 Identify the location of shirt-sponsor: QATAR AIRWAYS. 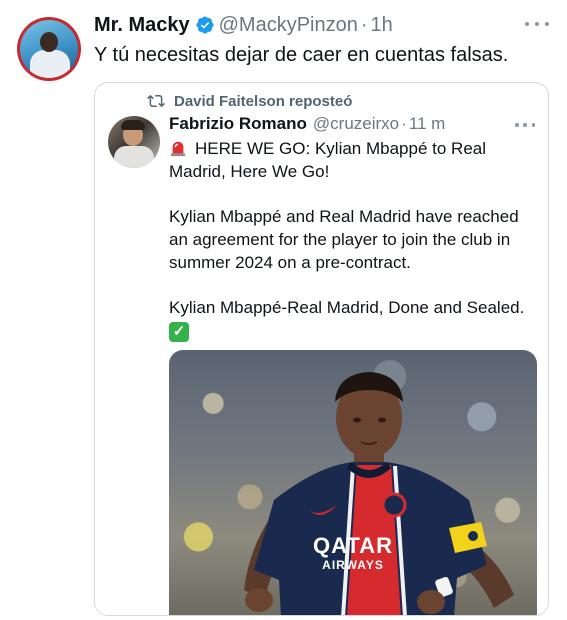
(353, 552).